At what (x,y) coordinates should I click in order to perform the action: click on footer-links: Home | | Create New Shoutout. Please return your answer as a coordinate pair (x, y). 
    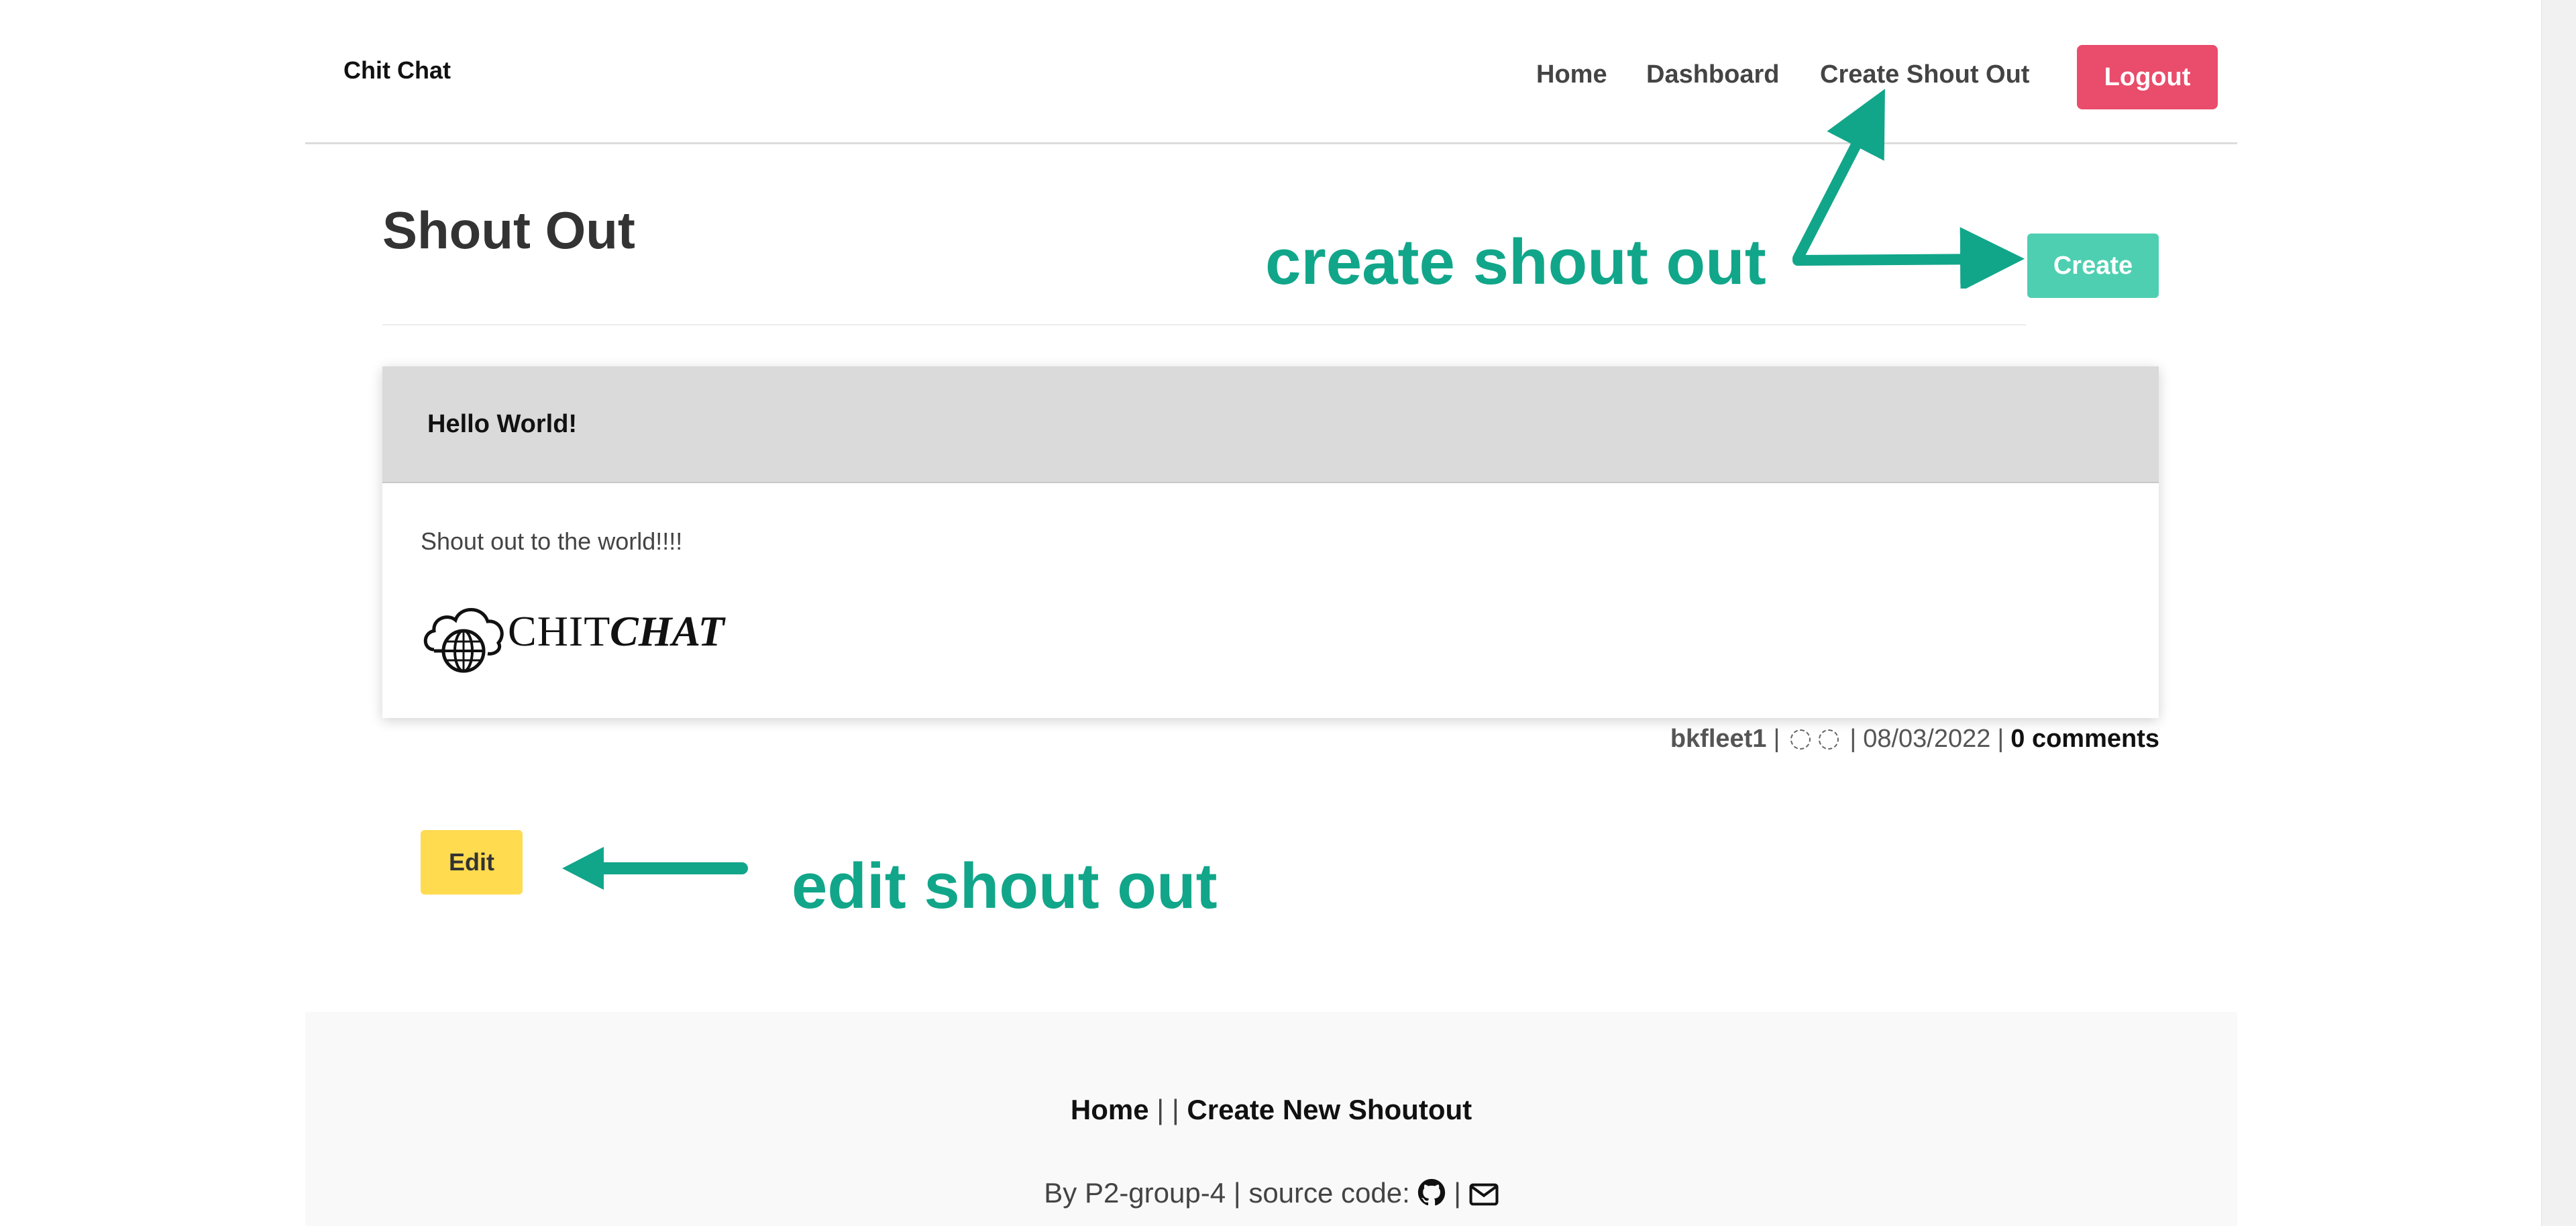
    Looking at the image, I should click on (1271, 1109).